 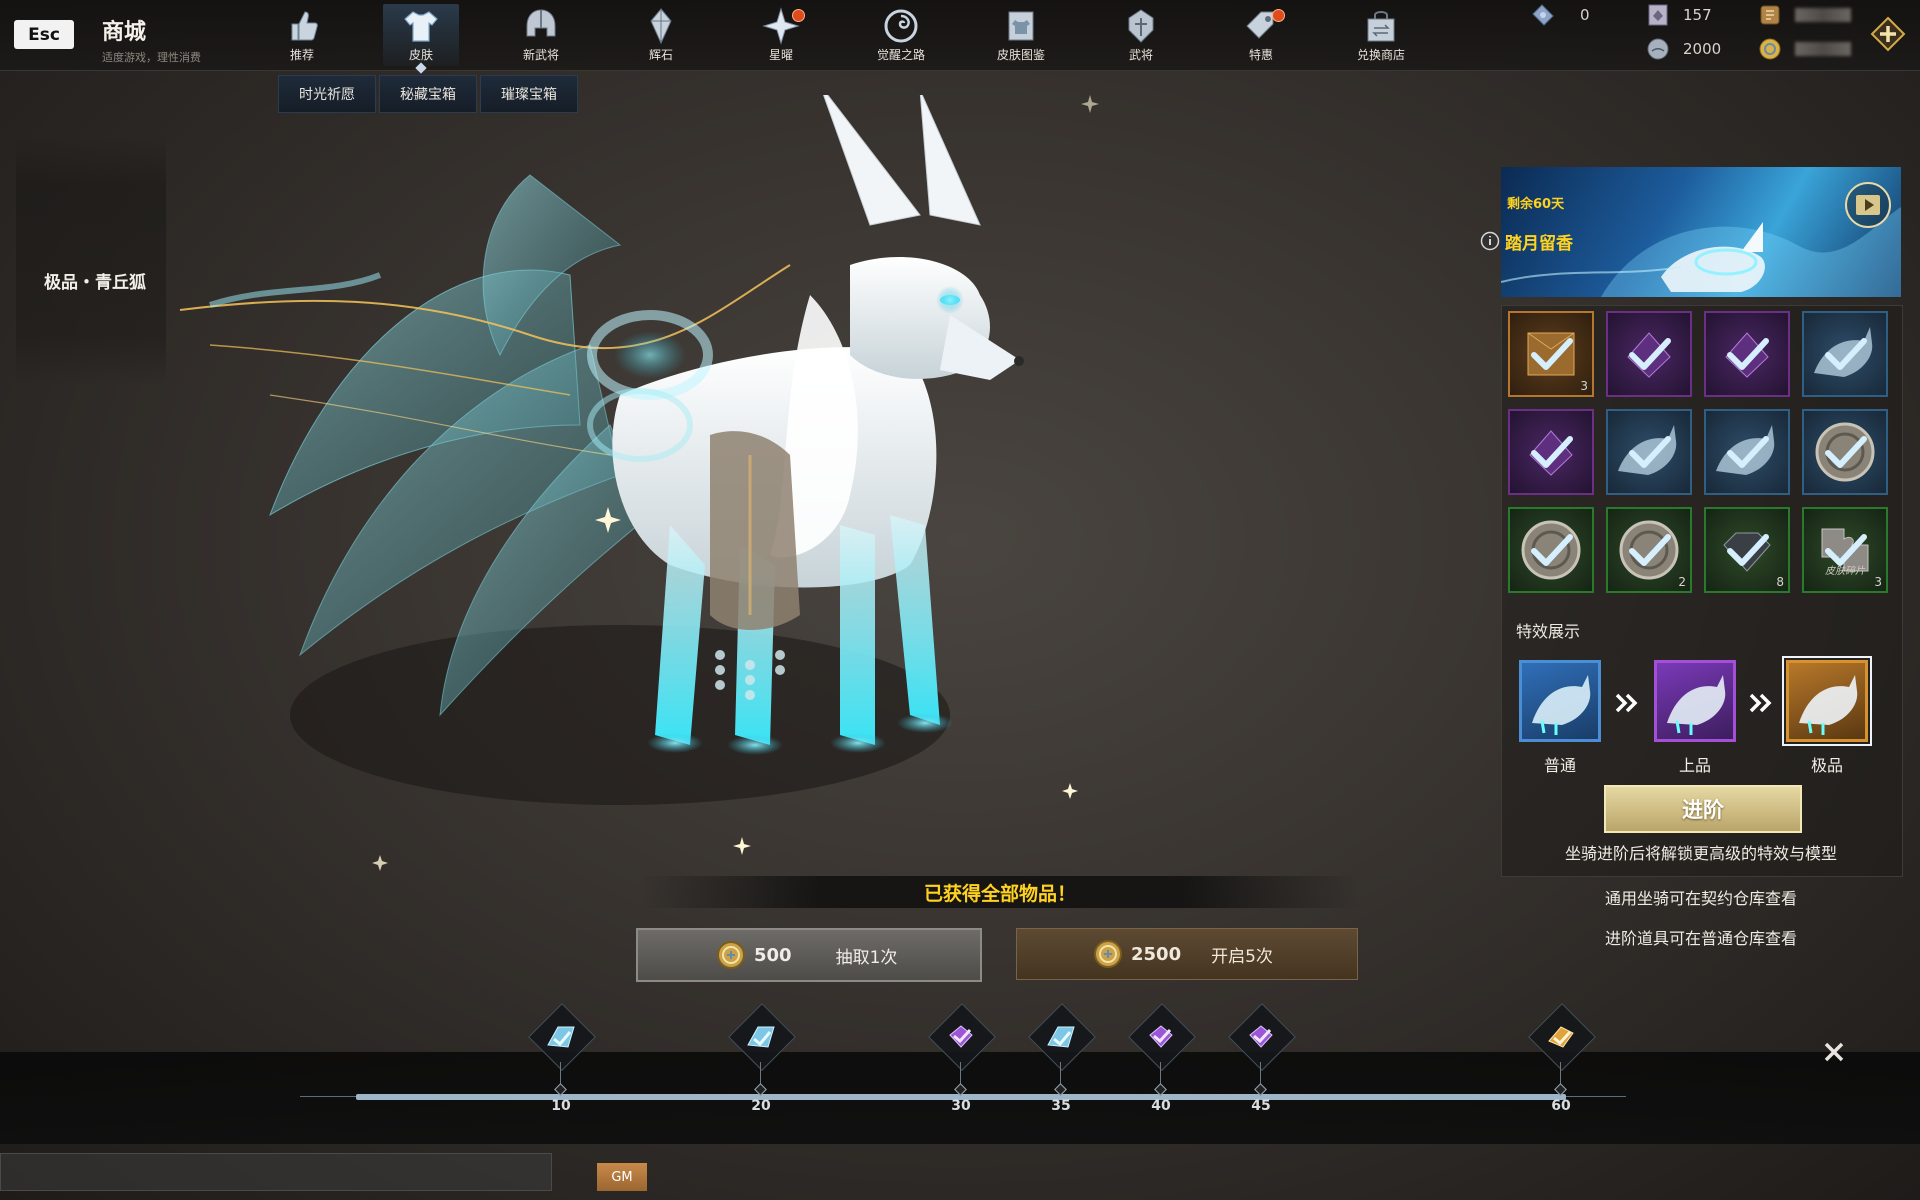 What do you see at coordinates (1261, 1106) in the screenshot?
I see `milestone-value: 45` at bounding box center [1261, 1106].